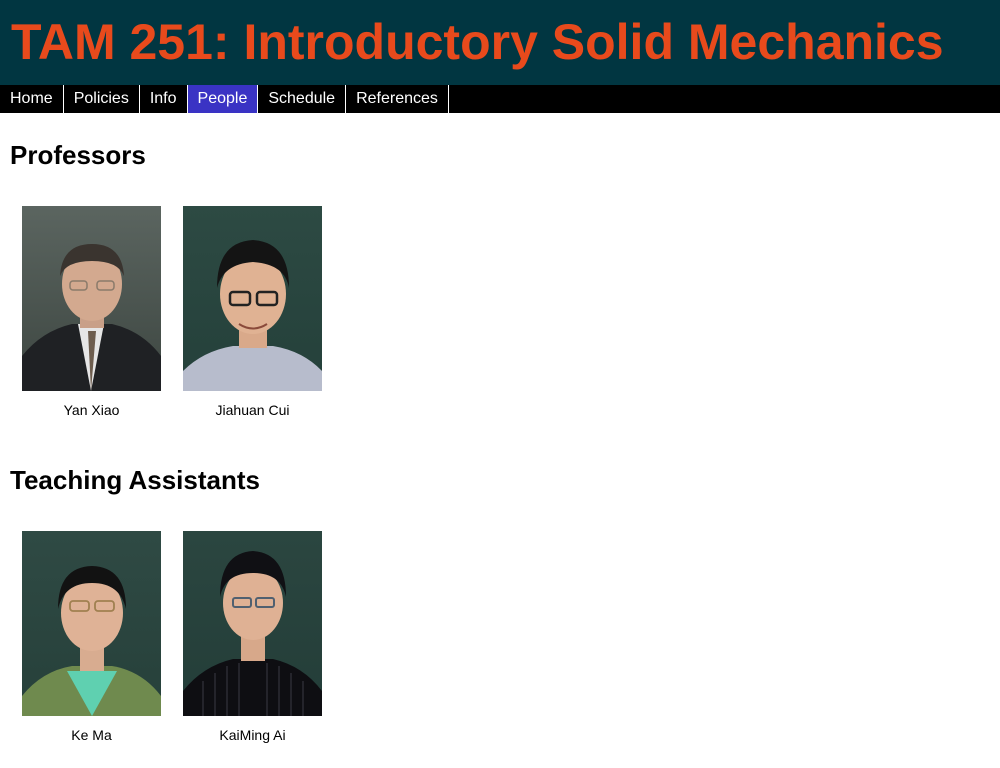  I want to click on person-name: Ke Ma, so click(91, 735).